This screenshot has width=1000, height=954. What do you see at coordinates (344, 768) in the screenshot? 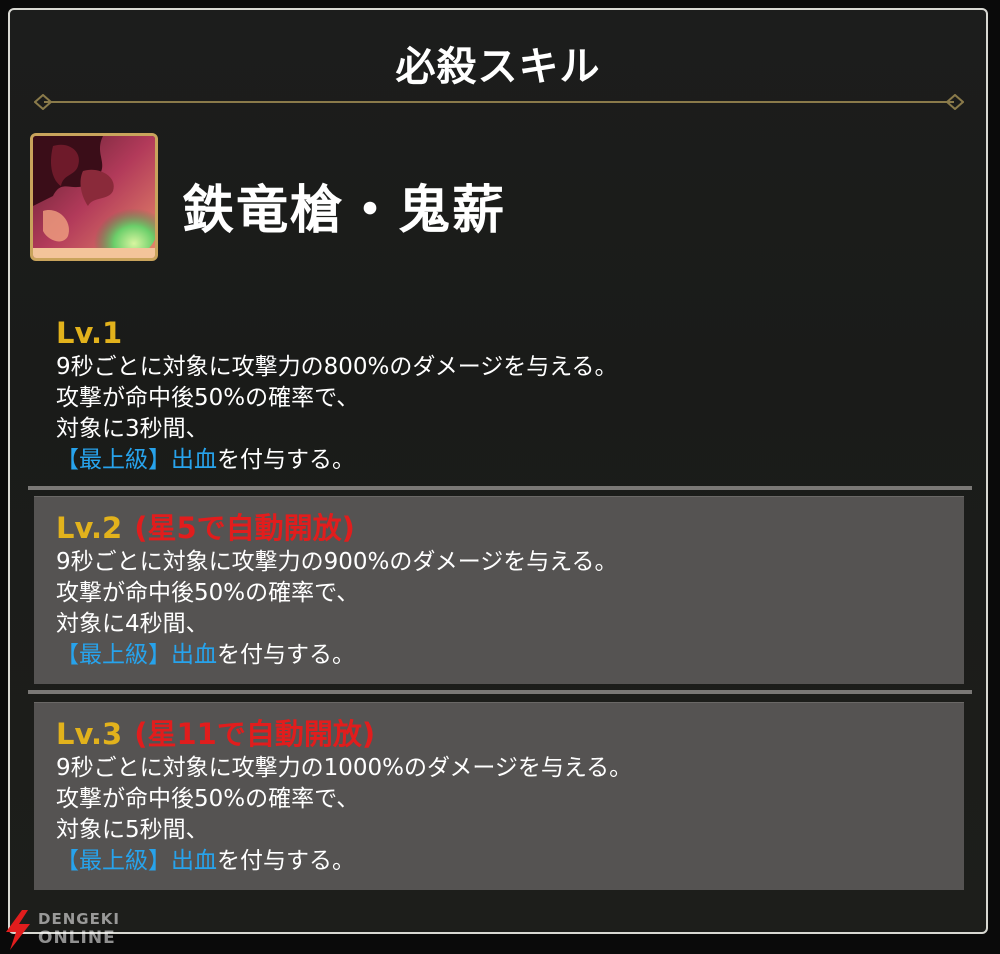
I see `description-line: 9秒ごとに対象に攻撃力の1000%のダメージを与える。` at bounding box center [344, 768].